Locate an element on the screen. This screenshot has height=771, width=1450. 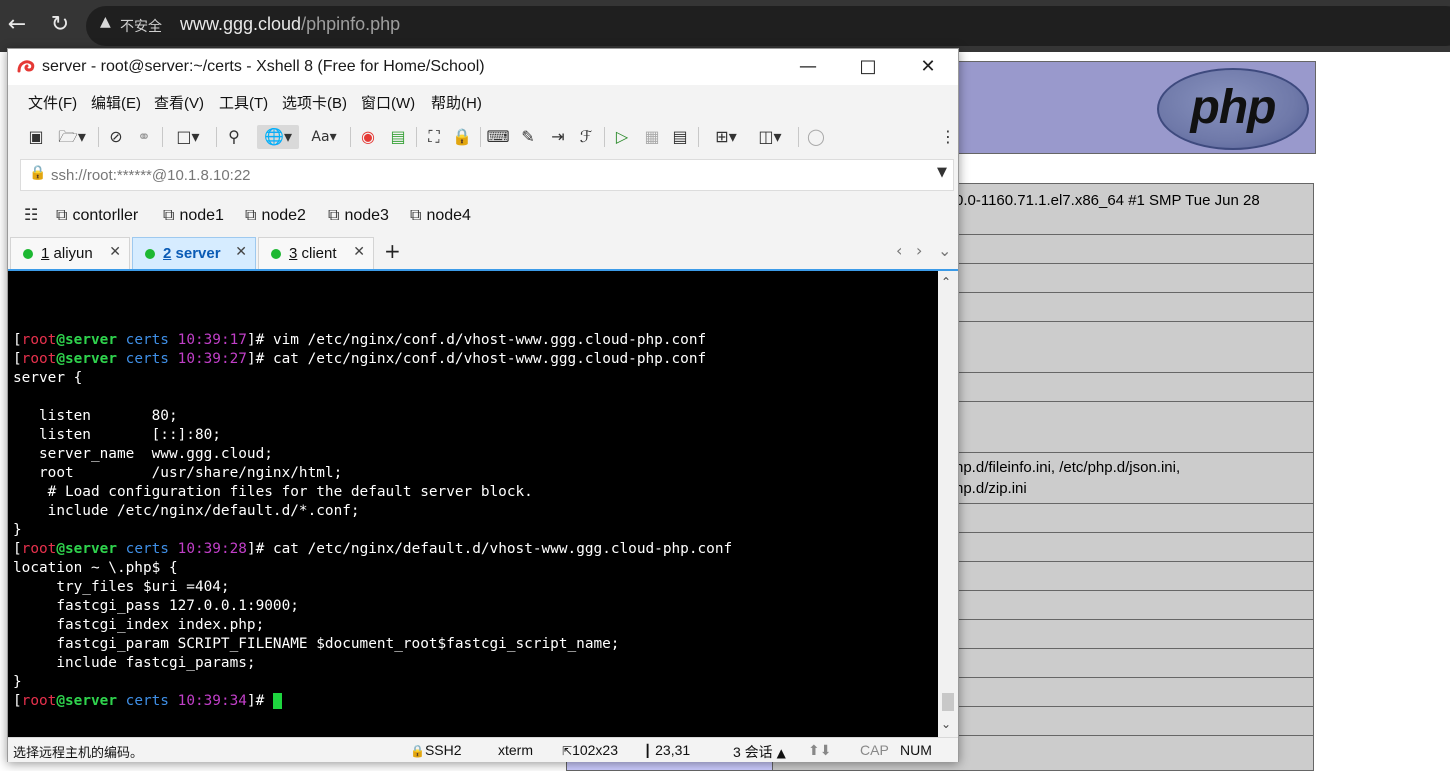
link-node1: ⧉ node1 is located at coordinates (193, 215).